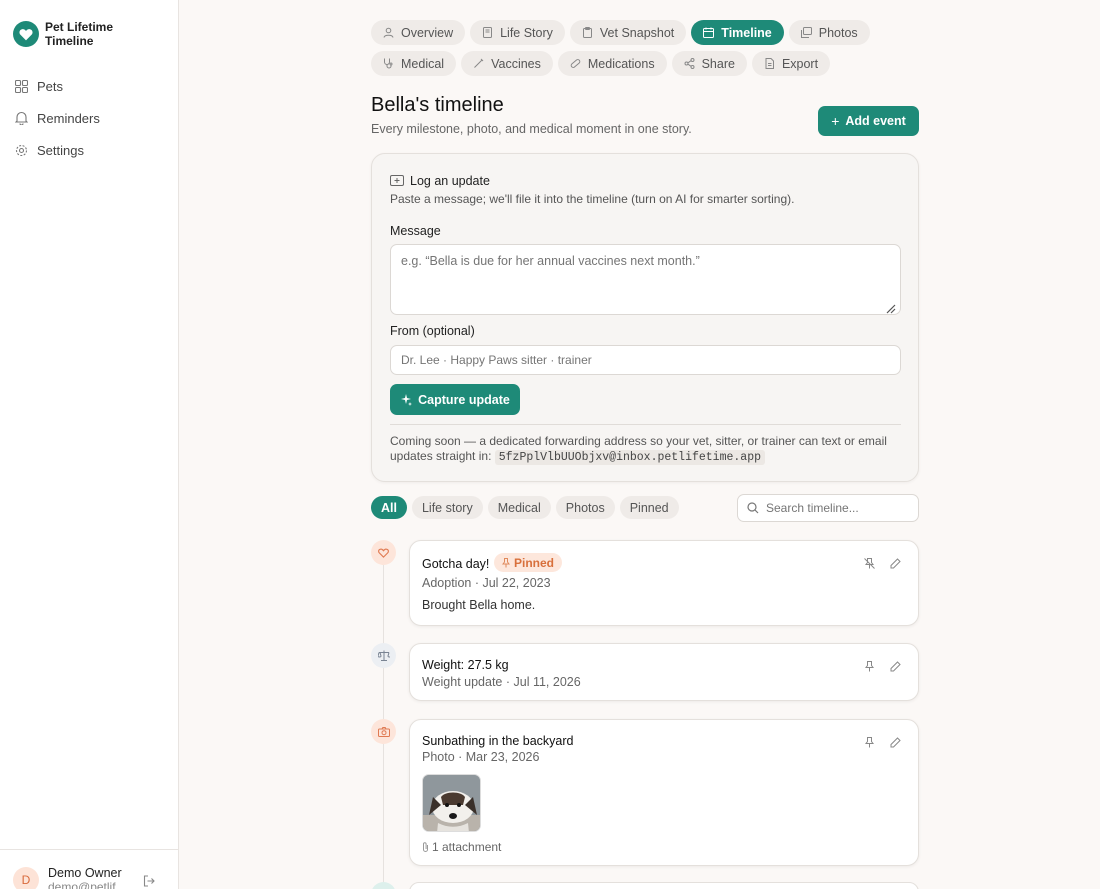 The width and height of the screenshot is (1100, 889). Describe the element at coordinates (432, 331) in the screenshot. I see `from-label: From (optional)` at that location.